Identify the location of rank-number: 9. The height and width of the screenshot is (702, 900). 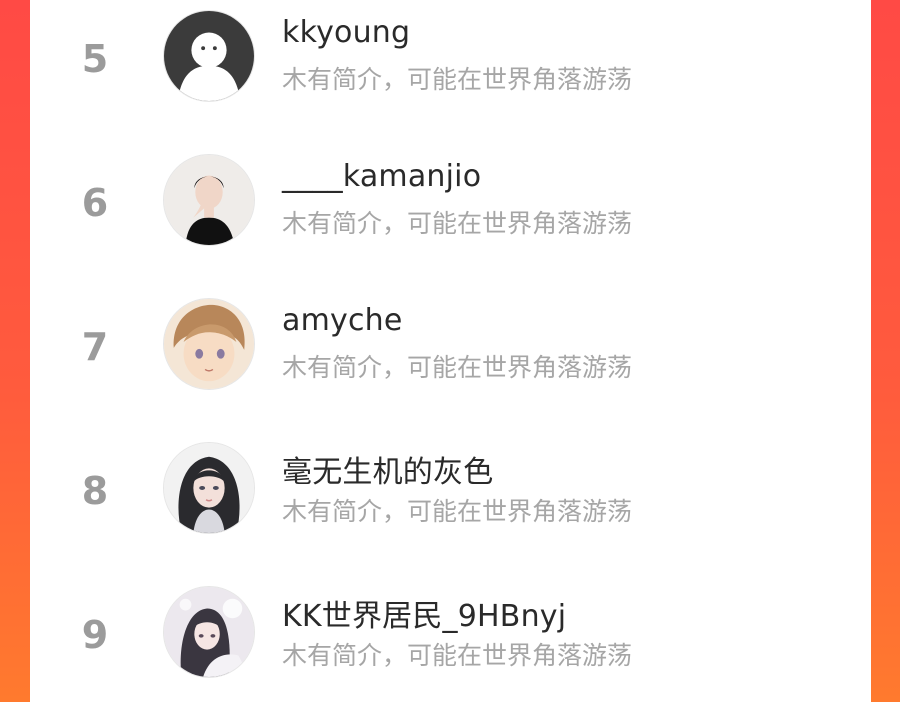
(95, 635).